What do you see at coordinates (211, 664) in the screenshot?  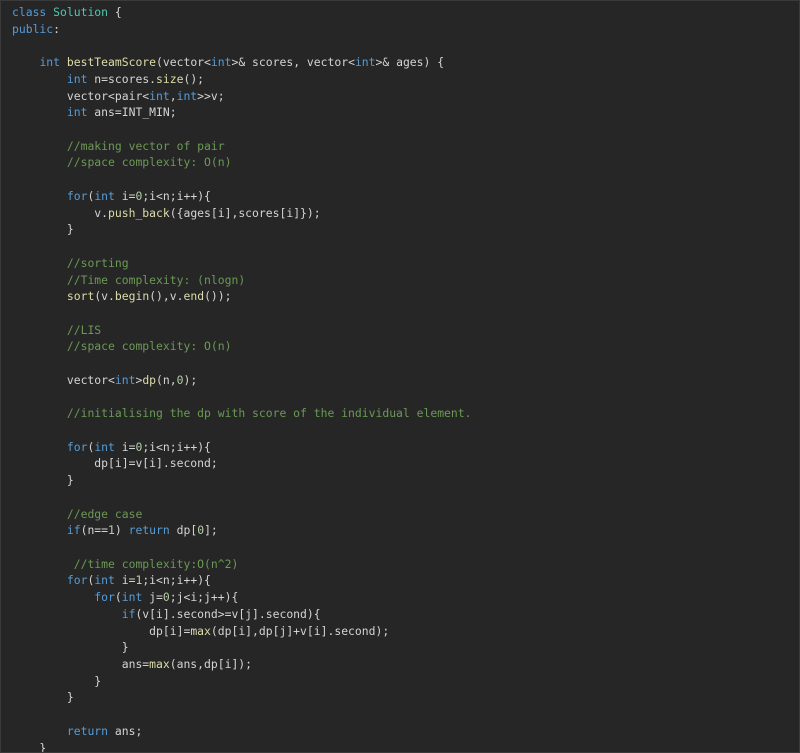 I see `code-token: (ans,dp[i]);` at bounding box center [211, 664].